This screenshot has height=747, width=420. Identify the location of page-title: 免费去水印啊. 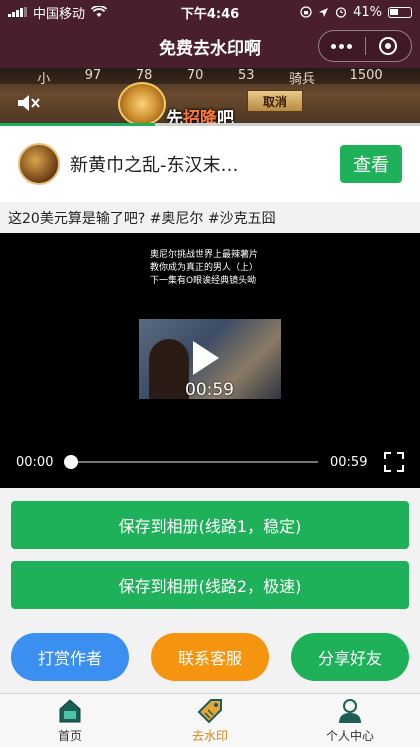
(210, 48).